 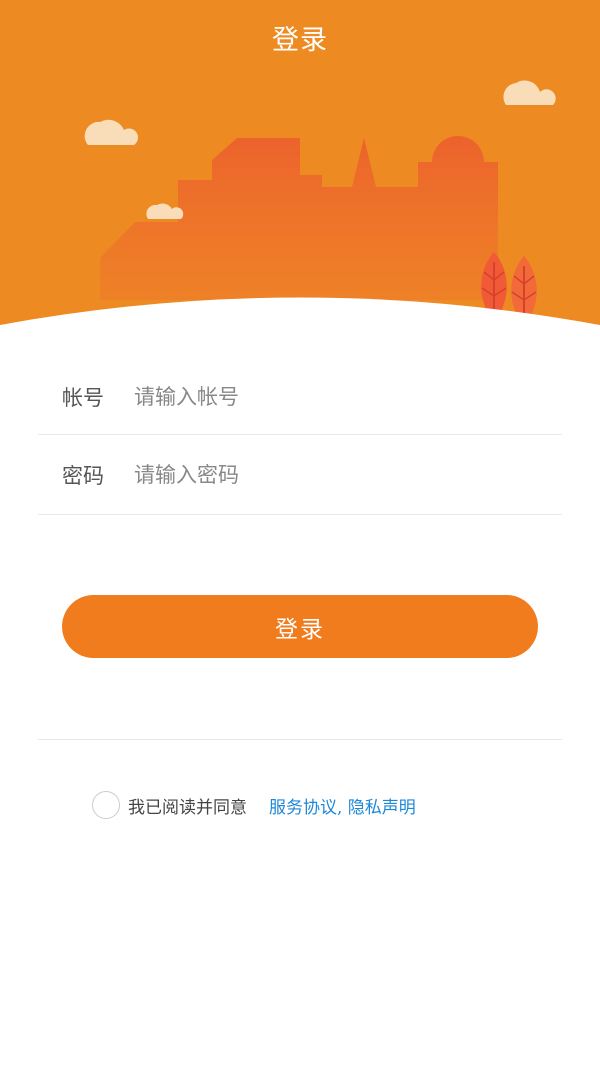 What do you see at coordinates (300, 40) in the screenshot?
I see `page-title: 登录` at bounding box center [300, 40].